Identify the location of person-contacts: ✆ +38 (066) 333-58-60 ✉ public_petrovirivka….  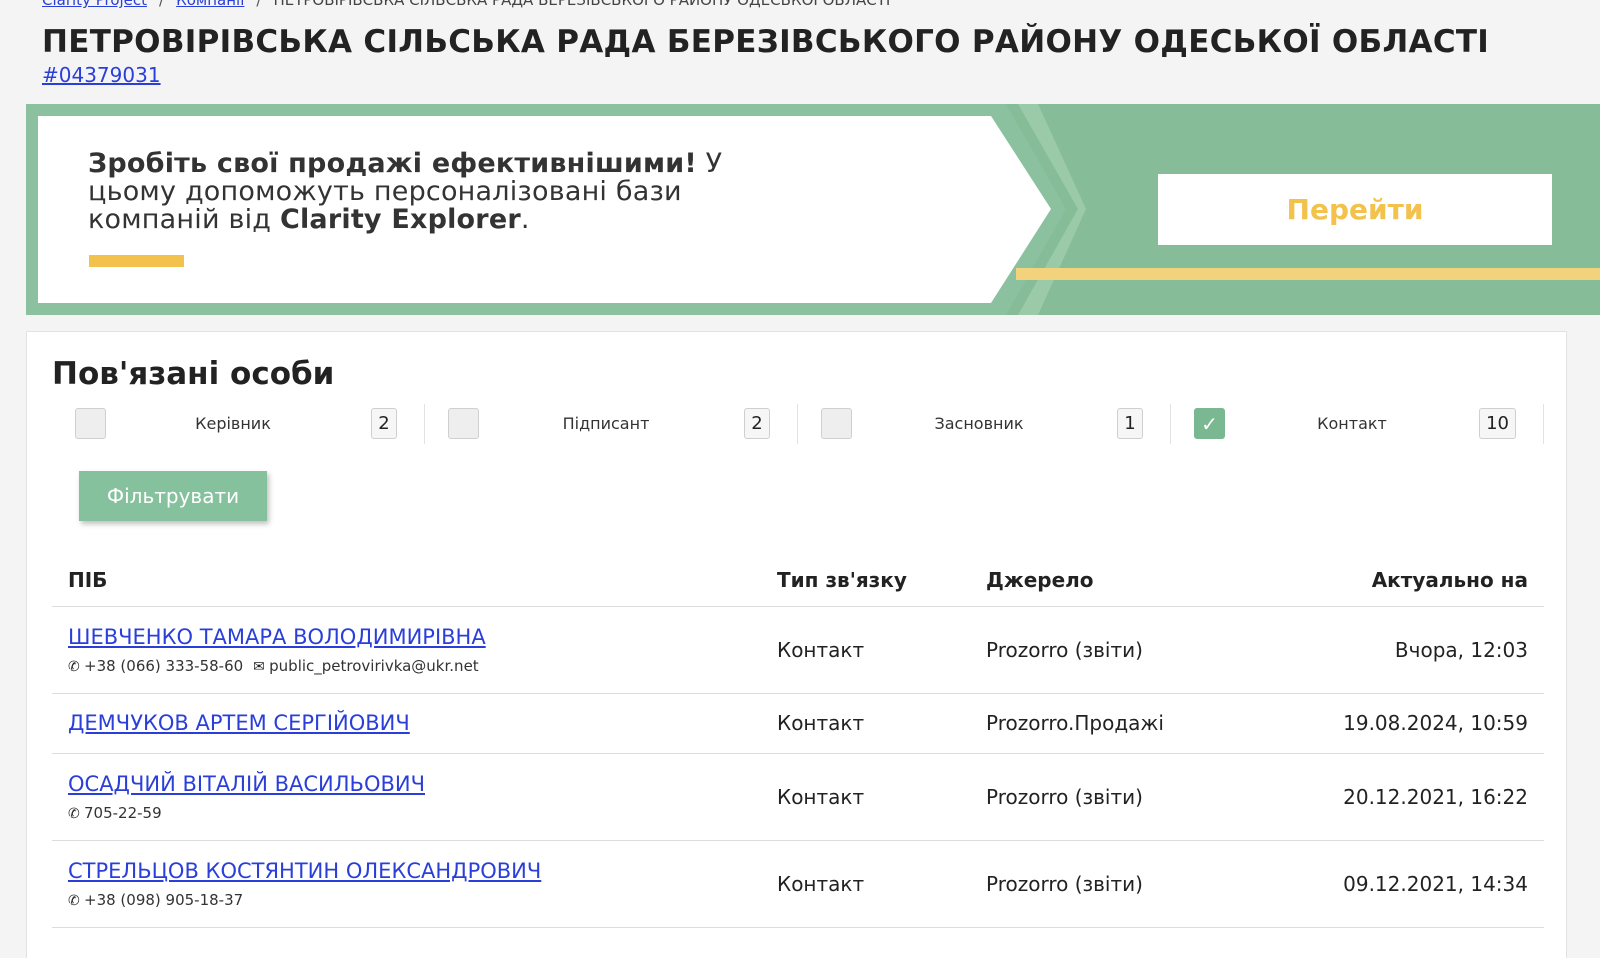
(406, 666).